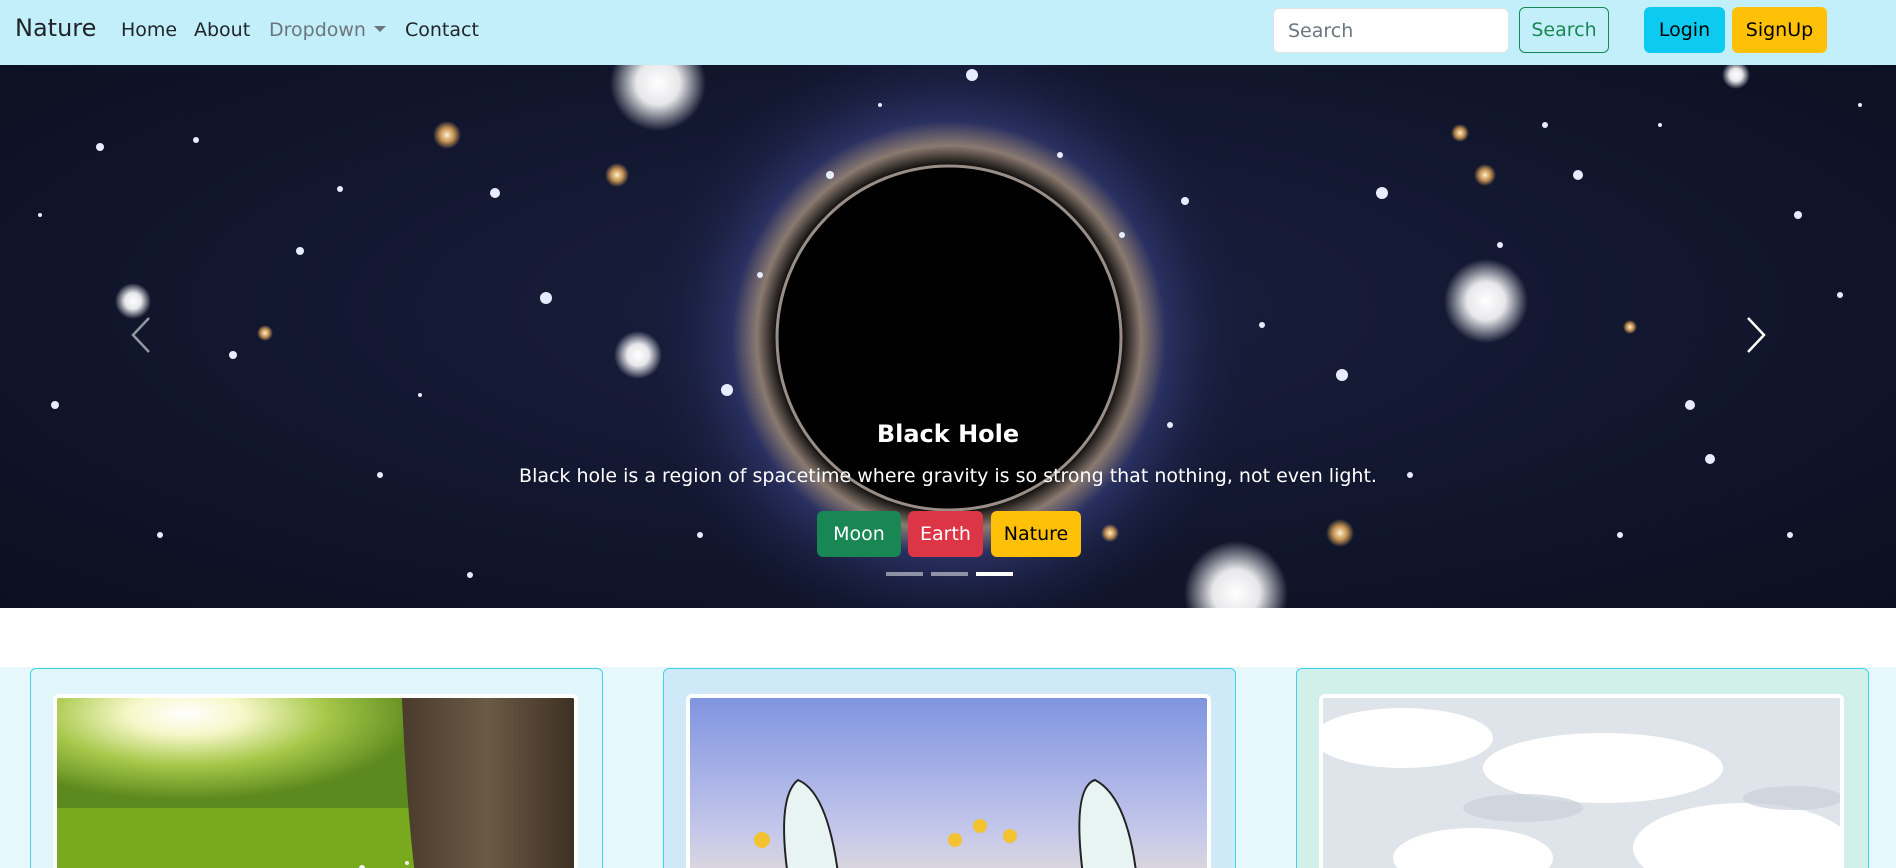 Image resolution: width=1896 pixels, height=868 pixels. I want to click on caret-down-icon, so click(379, 29).